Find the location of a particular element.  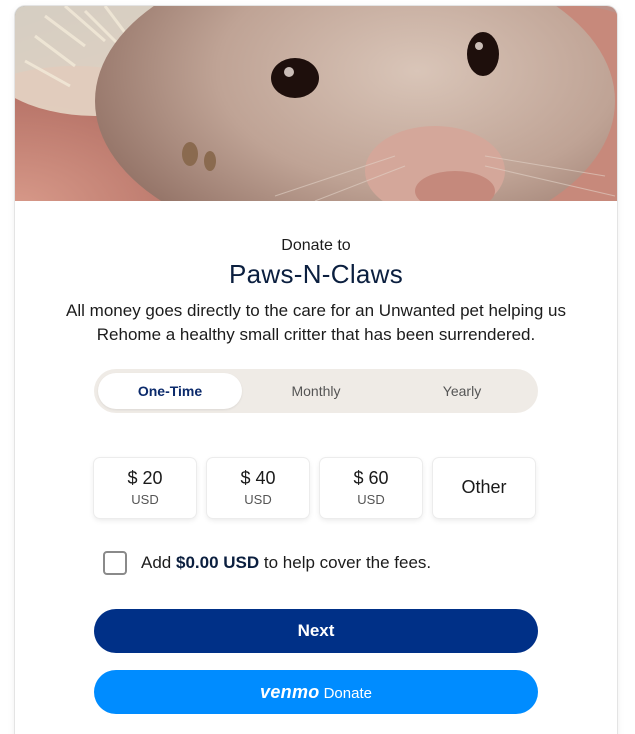

amount-options: $ 20 USD $ 40 USD $ 60 USD Other is located at coordinates (316, 488).